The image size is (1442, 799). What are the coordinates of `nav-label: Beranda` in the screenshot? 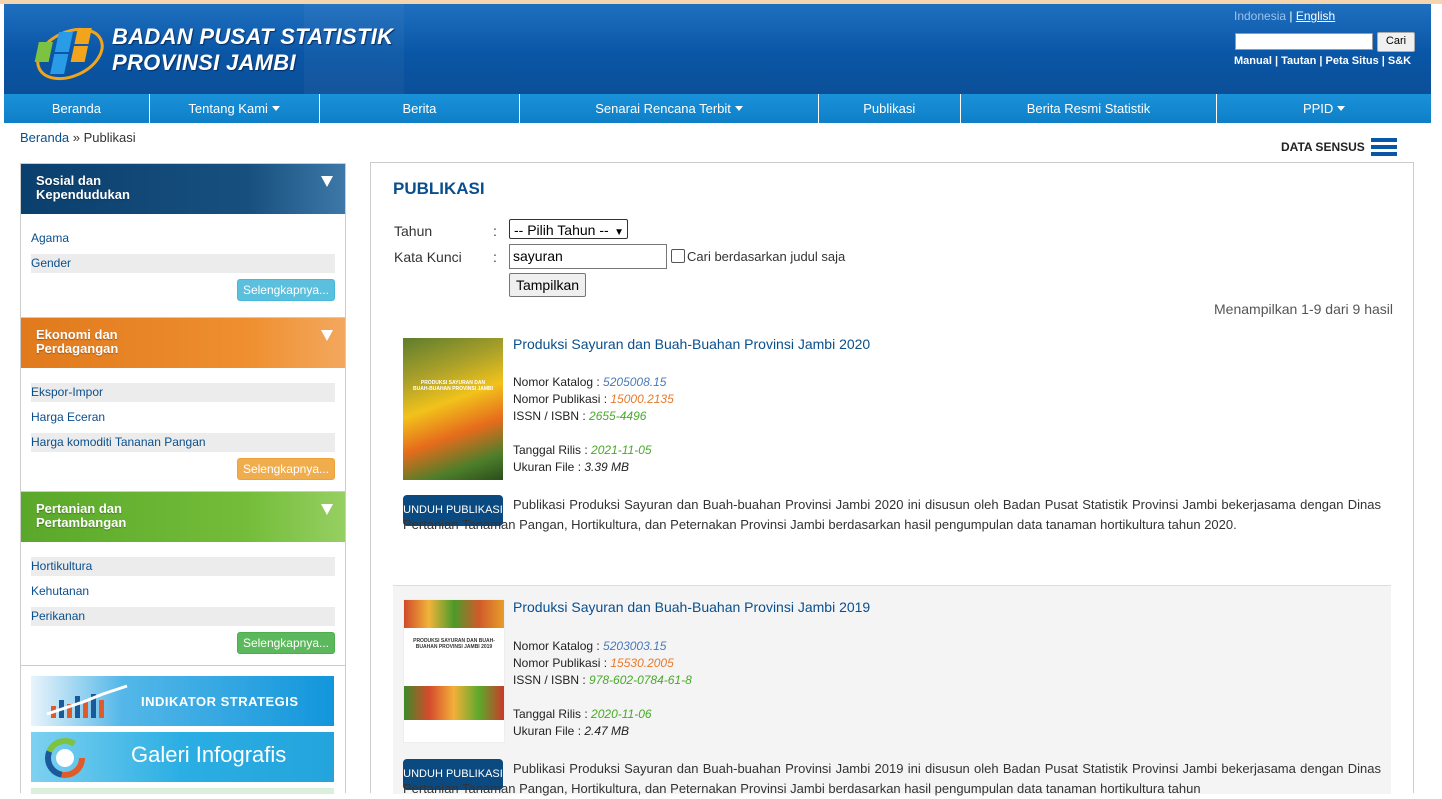 It's located at (76, 108).